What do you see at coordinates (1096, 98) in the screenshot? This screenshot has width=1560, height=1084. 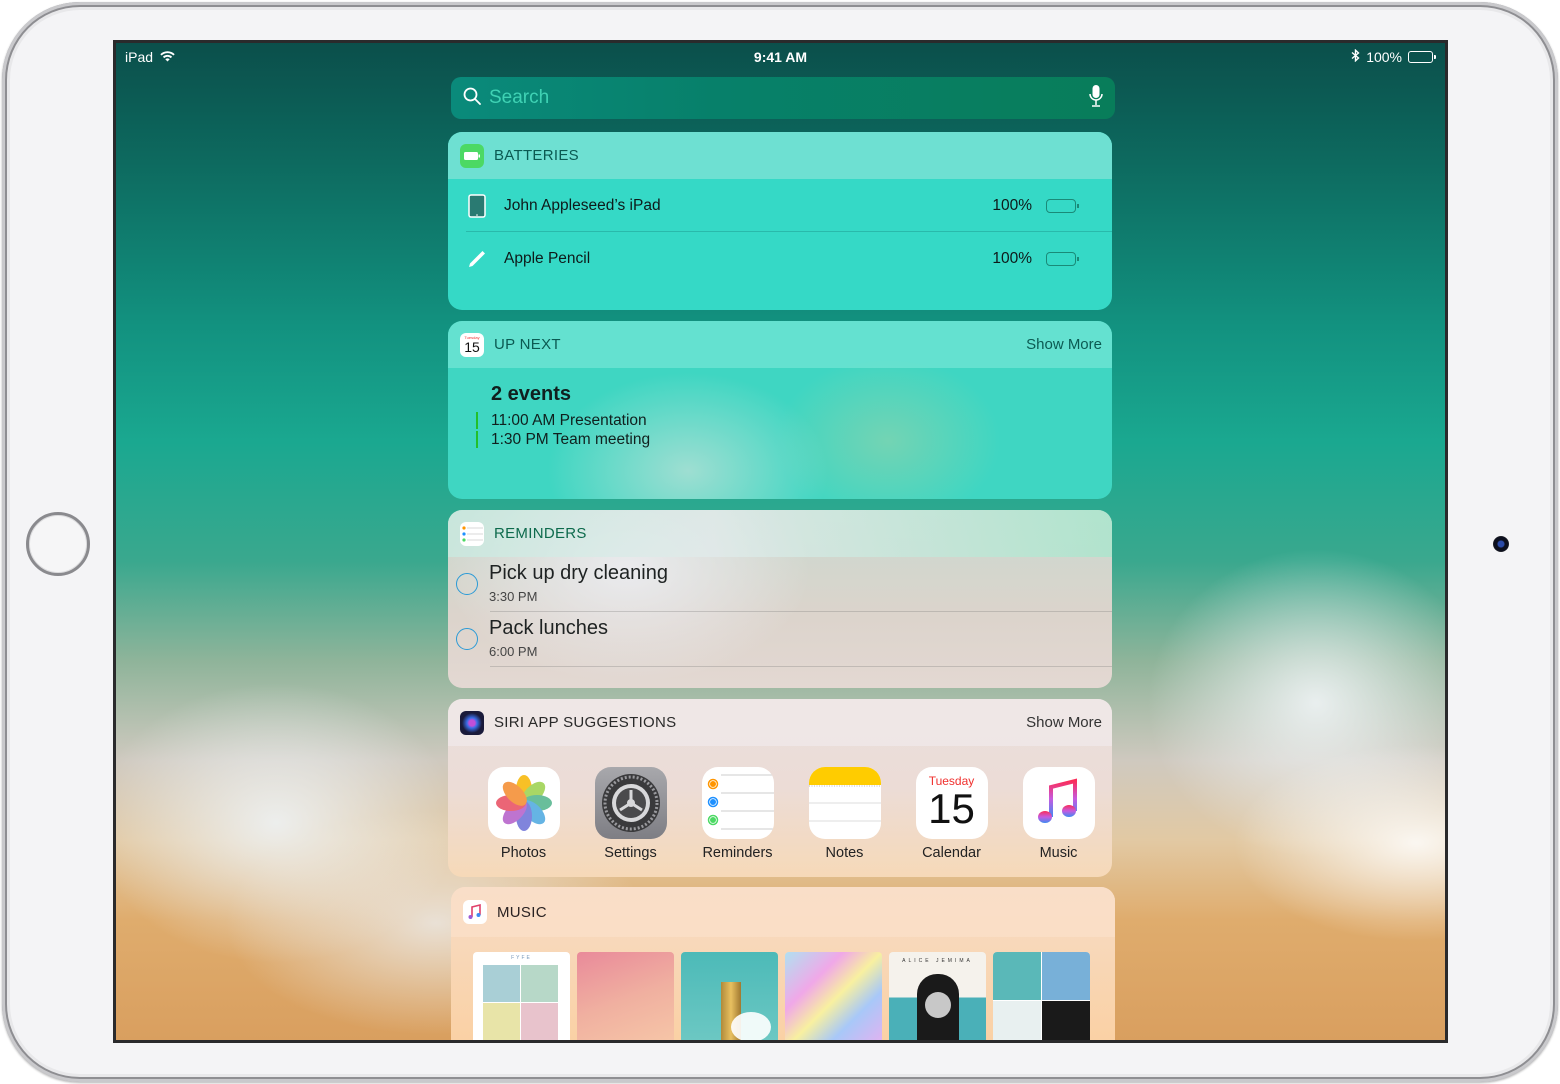 I see `microphone-icon` at bounding box center [1096, 98].